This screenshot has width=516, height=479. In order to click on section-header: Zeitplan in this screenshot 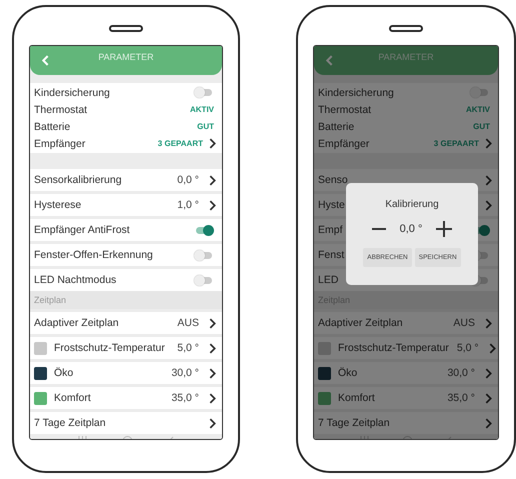, I will do `click(50, 300)`.